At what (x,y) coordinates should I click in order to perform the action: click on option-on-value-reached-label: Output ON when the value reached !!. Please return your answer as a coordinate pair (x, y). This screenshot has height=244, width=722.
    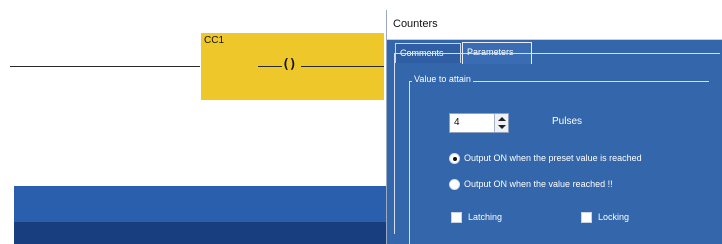
    Looking at the image, I should click on (538, 184).